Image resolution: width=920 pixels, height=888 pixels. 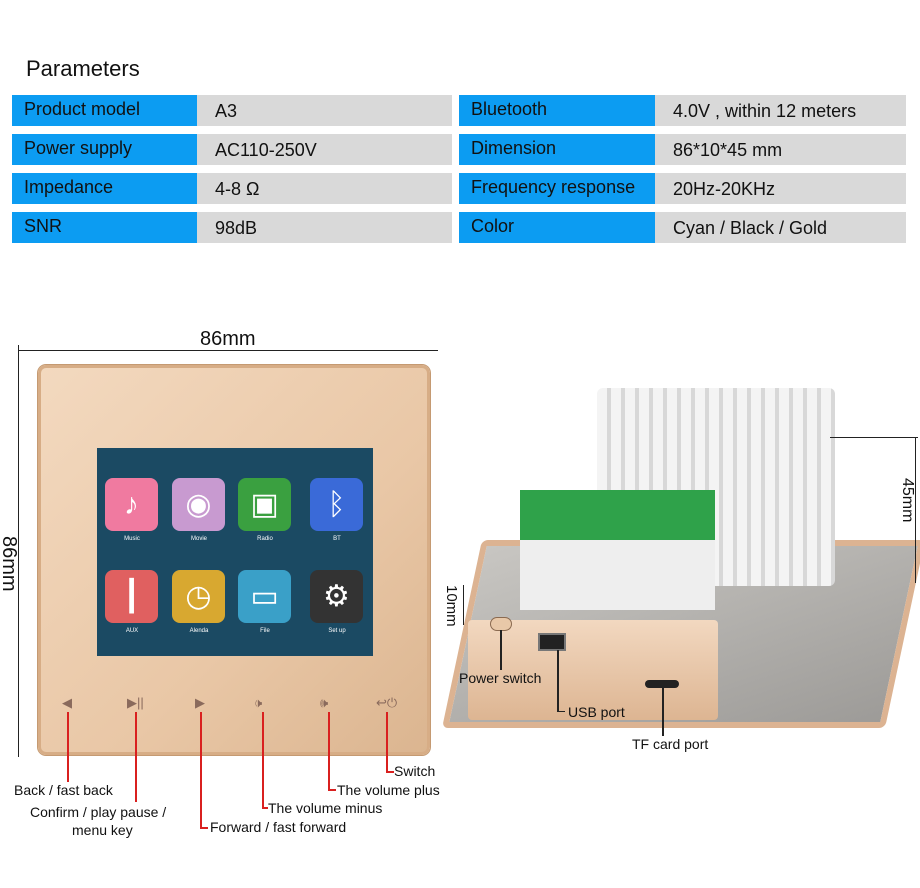 What do you see at coordinates (258, 703) in the screenshot?
I see `volume-minus-icon: 🕩` at bounding box center [258, 703].